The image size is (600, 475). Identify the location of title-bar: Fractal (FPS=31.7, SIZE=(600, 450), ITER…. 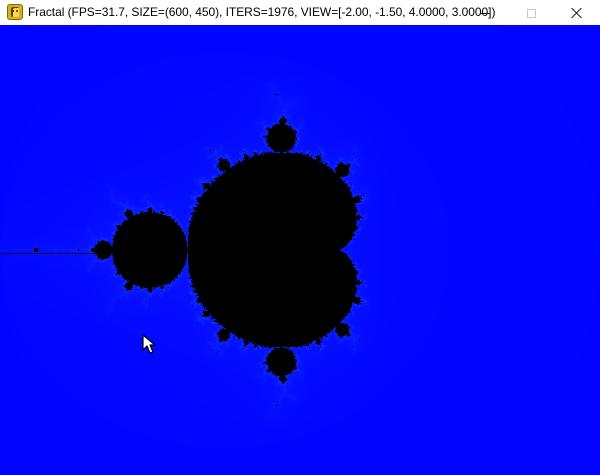
(300, 12).